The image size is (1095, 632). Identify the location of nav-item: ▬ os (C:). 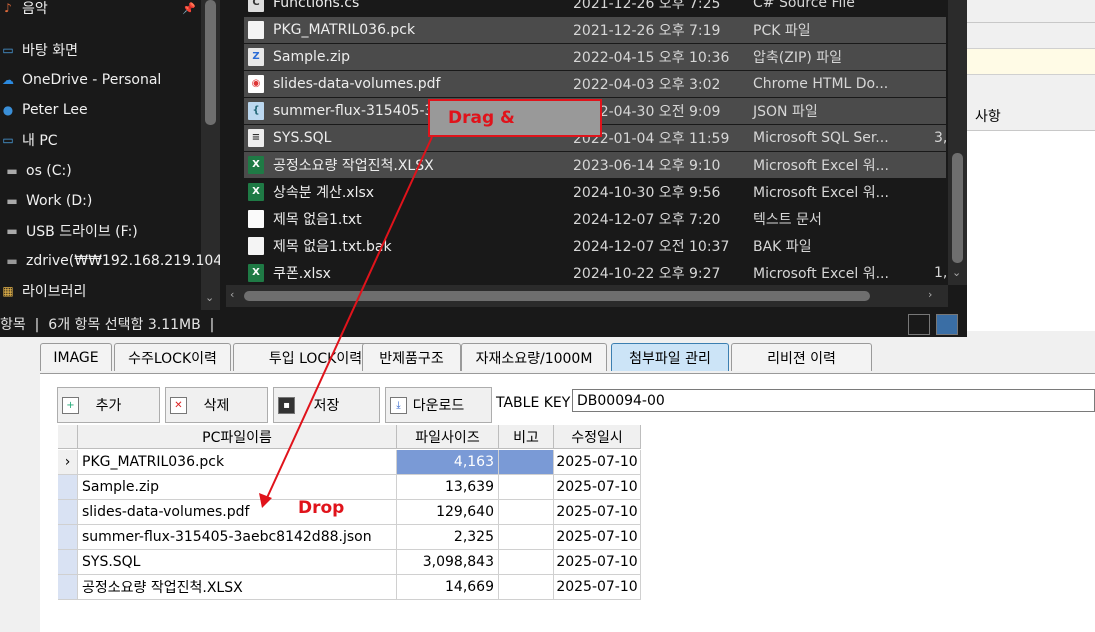
(37, 171).